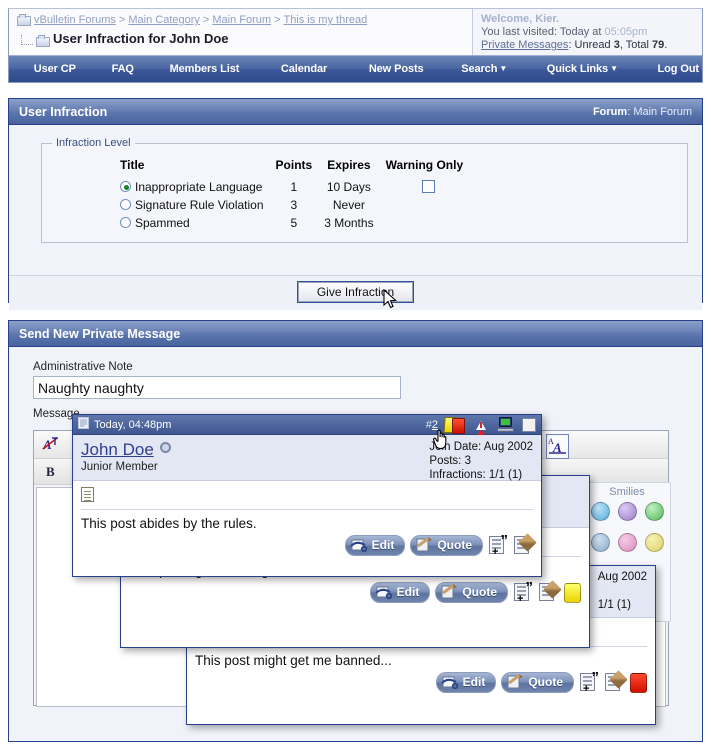 The width and height of the screenshot is (711, 750). What do you see at coordinates (600, 542) in the screenshot?
I see `confused-smilie` at bounding box center [600, 542].